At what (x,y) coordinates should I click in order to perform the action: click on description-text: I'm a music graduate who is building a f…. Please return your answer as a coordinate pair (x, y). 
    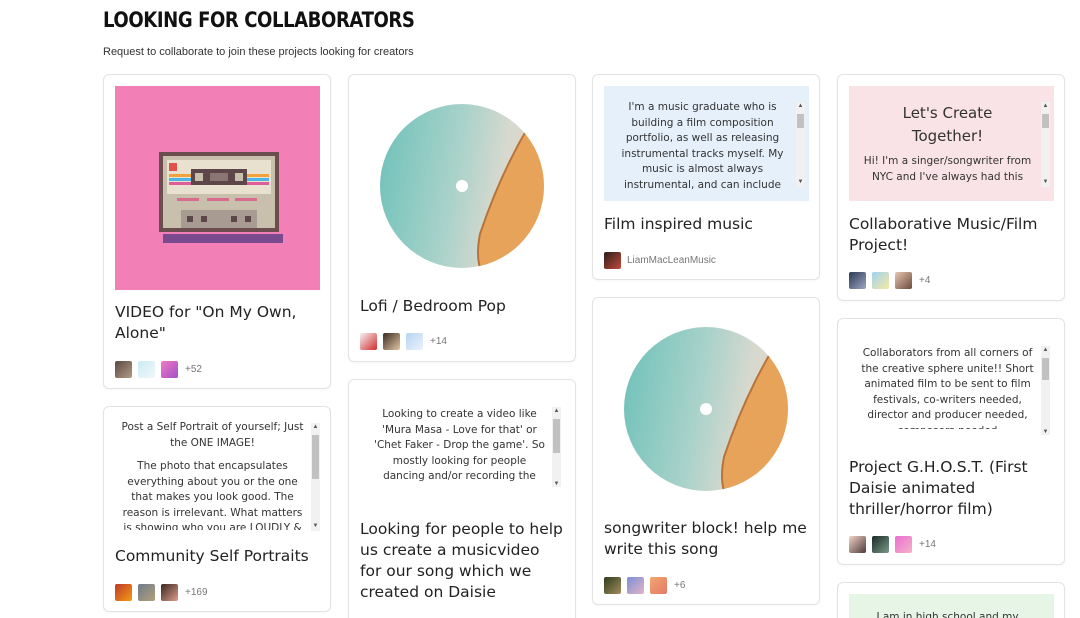
    Looking at the image, I should click on (702, 146).